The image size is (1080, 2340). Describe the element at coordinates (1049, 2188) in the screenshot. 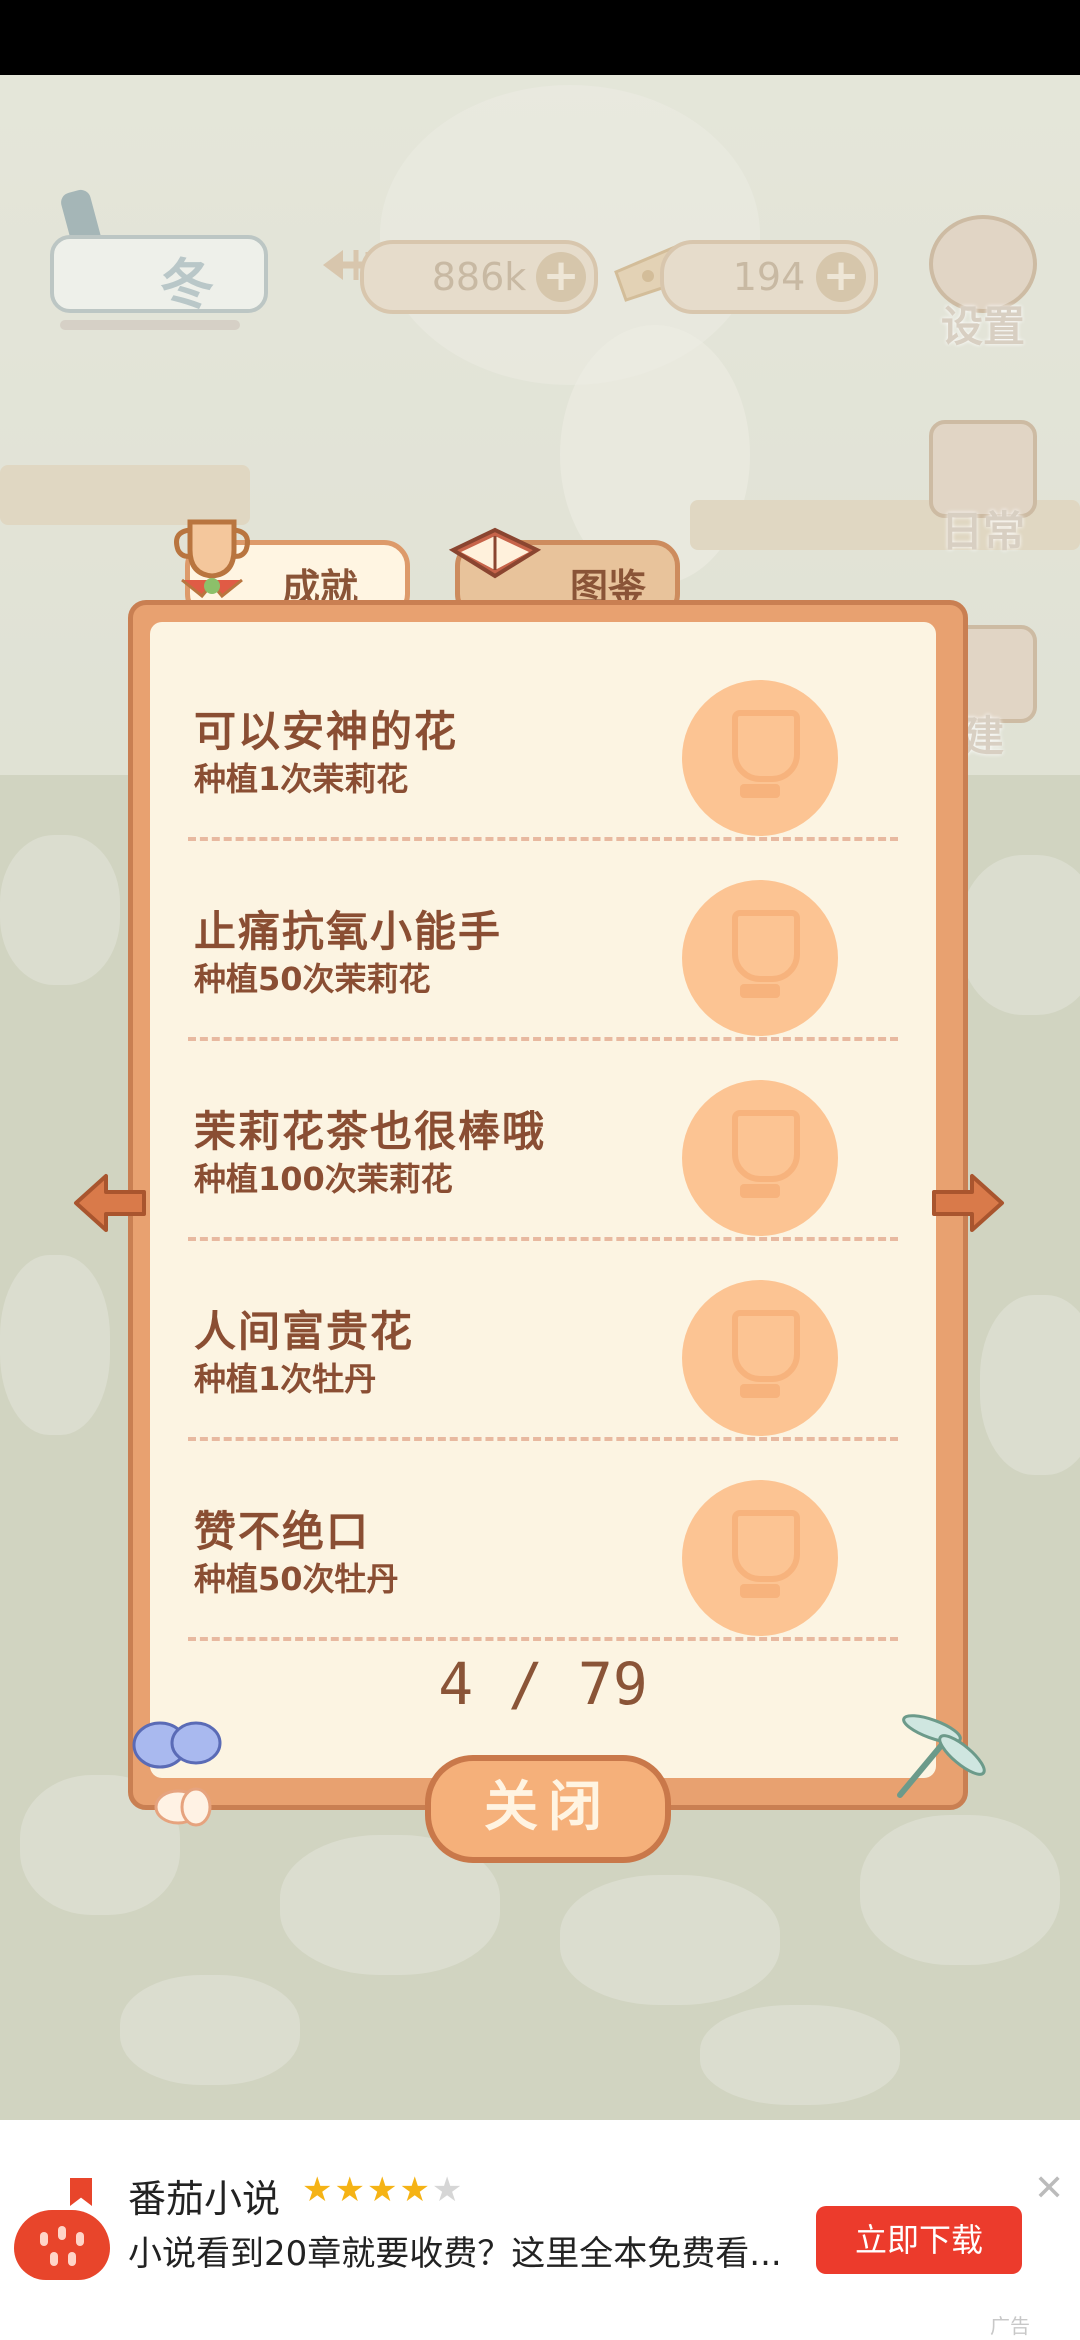

I see `close-ad-icon: ✕` at that location.